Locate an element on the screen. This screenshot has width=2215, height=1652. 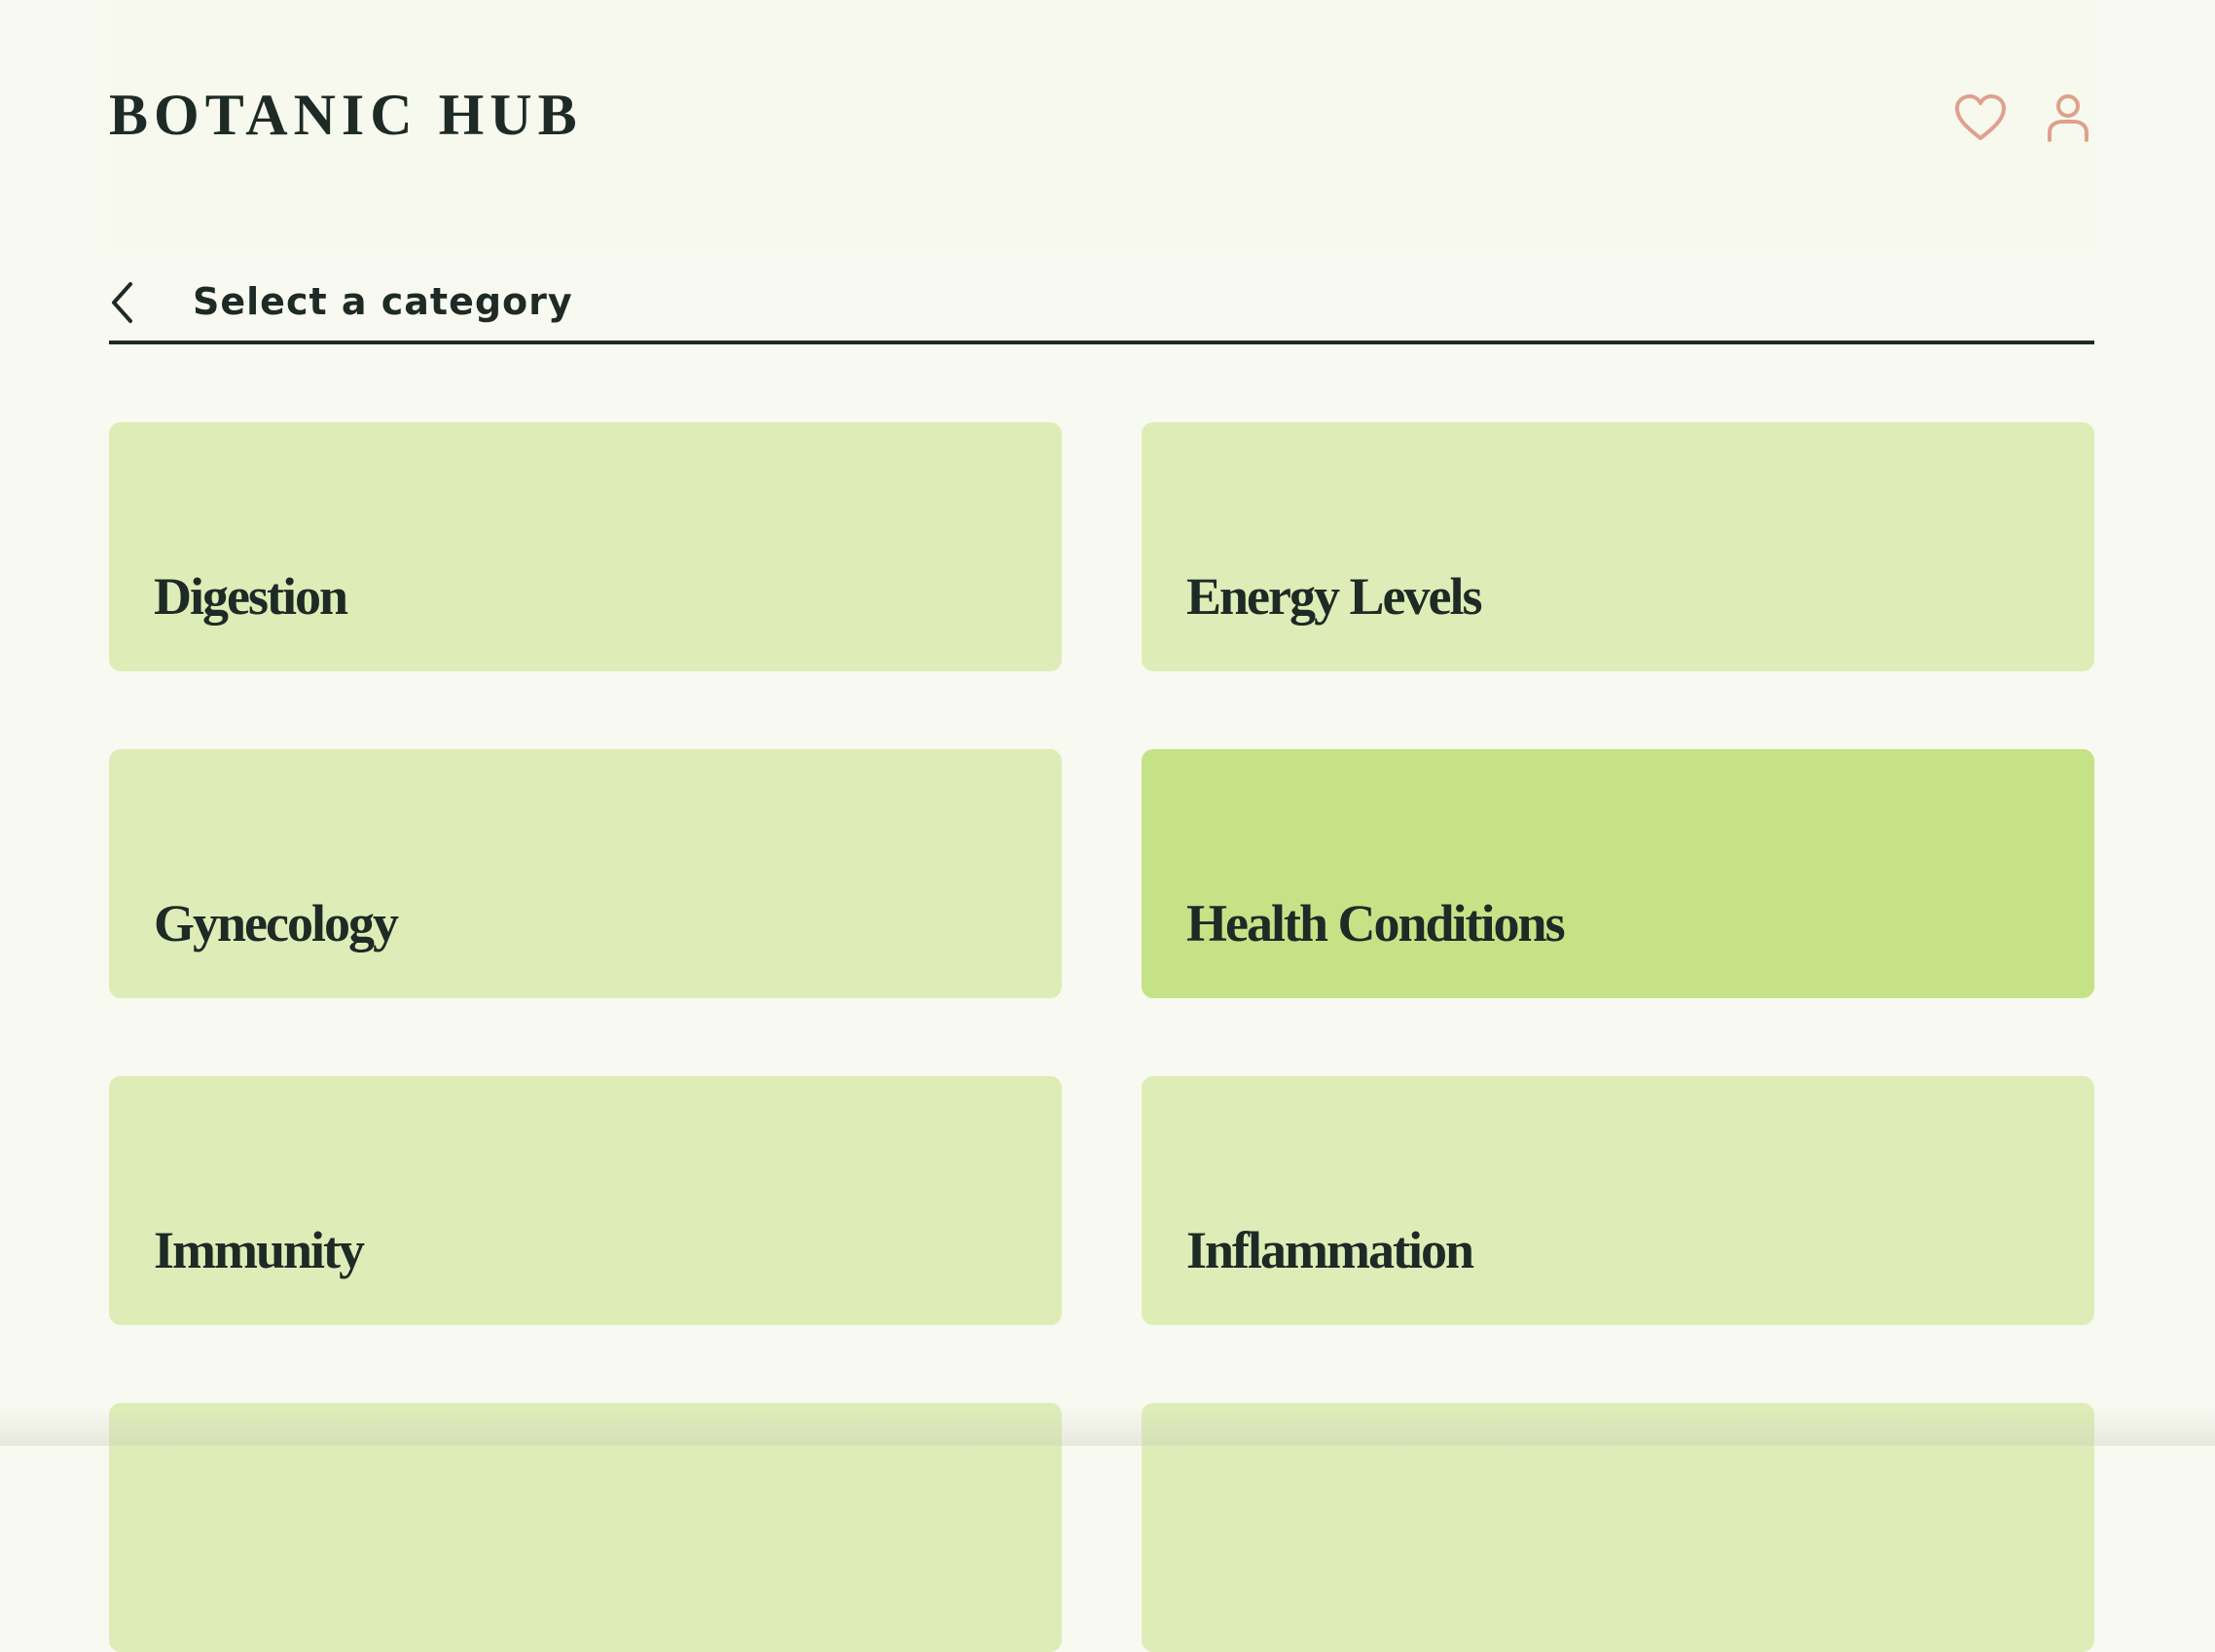
category-card-digestion: Digestion is located at coordinates (585, 546).